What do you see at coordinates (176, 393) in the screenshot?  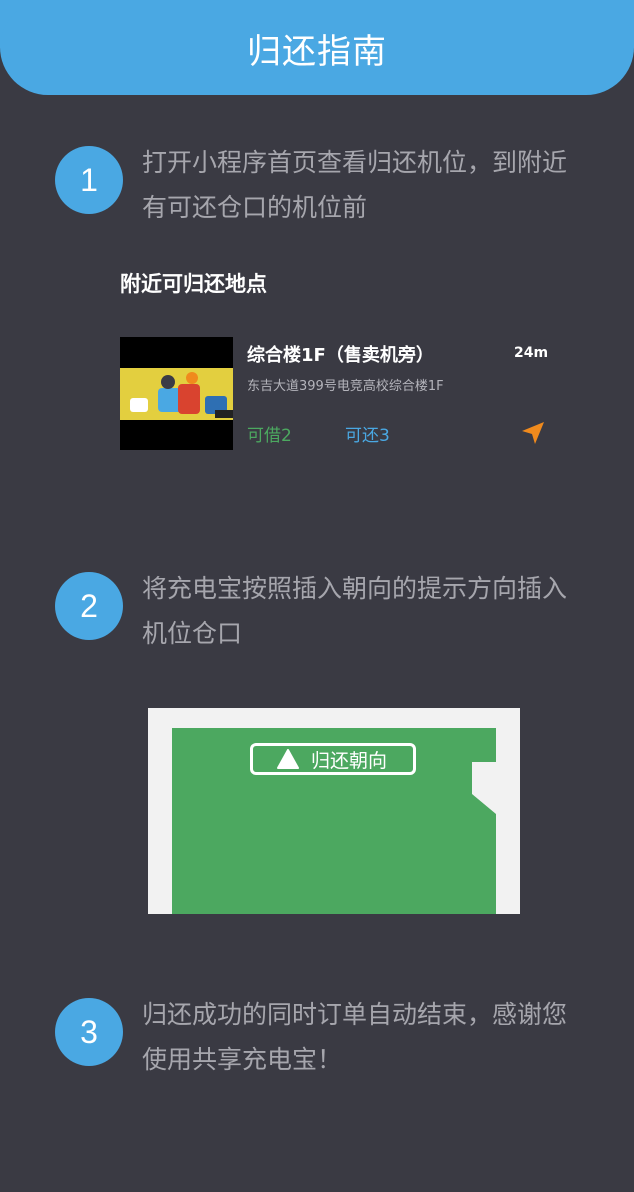 I see `location-thumbnail` at bounding box center [176, 393].